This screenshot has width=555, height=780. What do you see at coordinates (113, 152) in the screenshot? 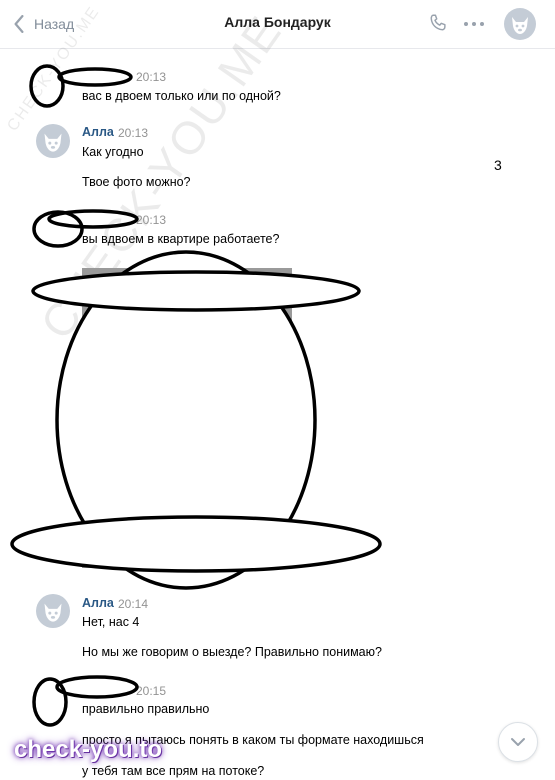
I see `message-text: Как угодно` at bounding box center [113, 152].